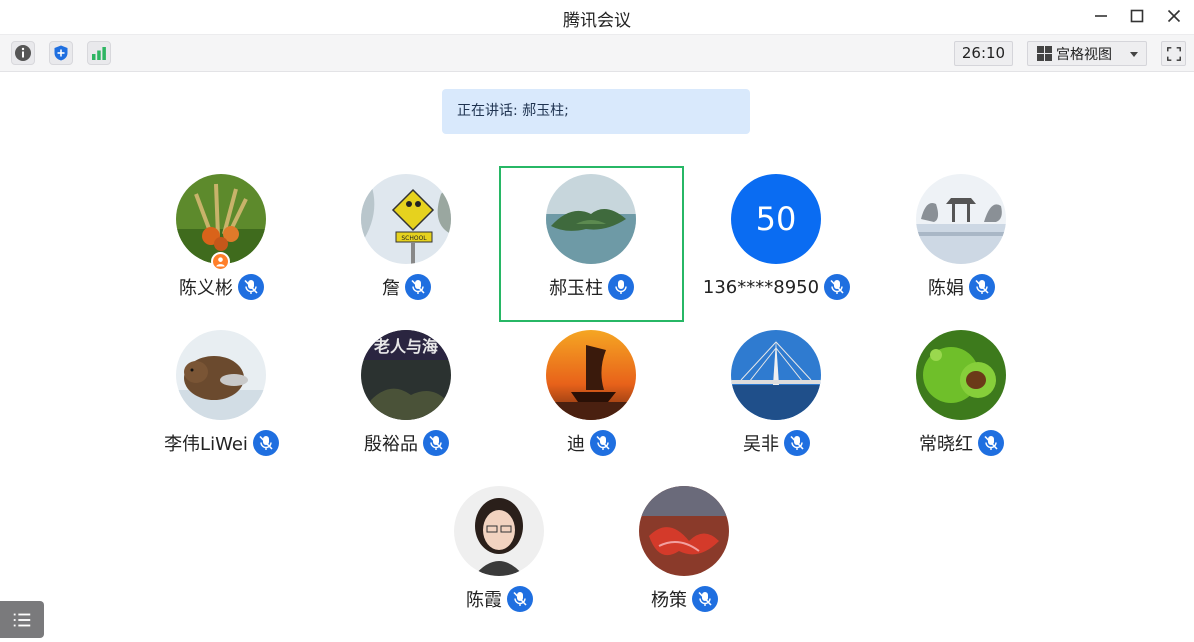  Describe the element at coordinates (23, 53) in the screenshot. I see `info-icon` at that location.